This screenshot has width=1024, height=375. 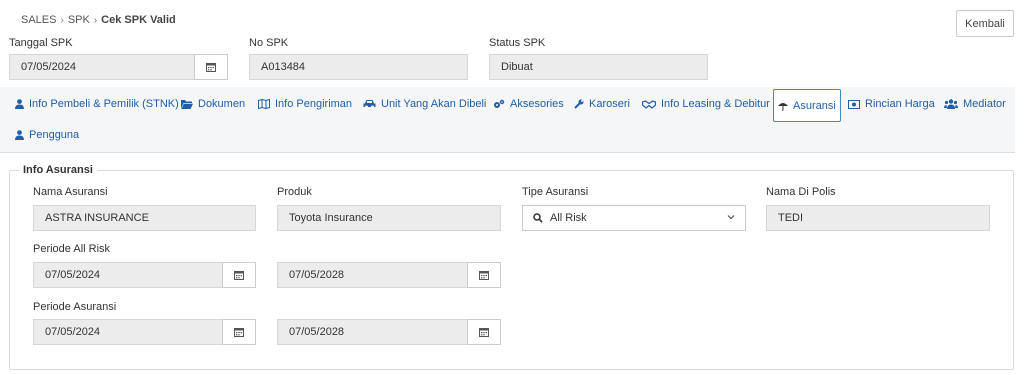 I want to click on handshake-icon, so click(x=649, y=104).